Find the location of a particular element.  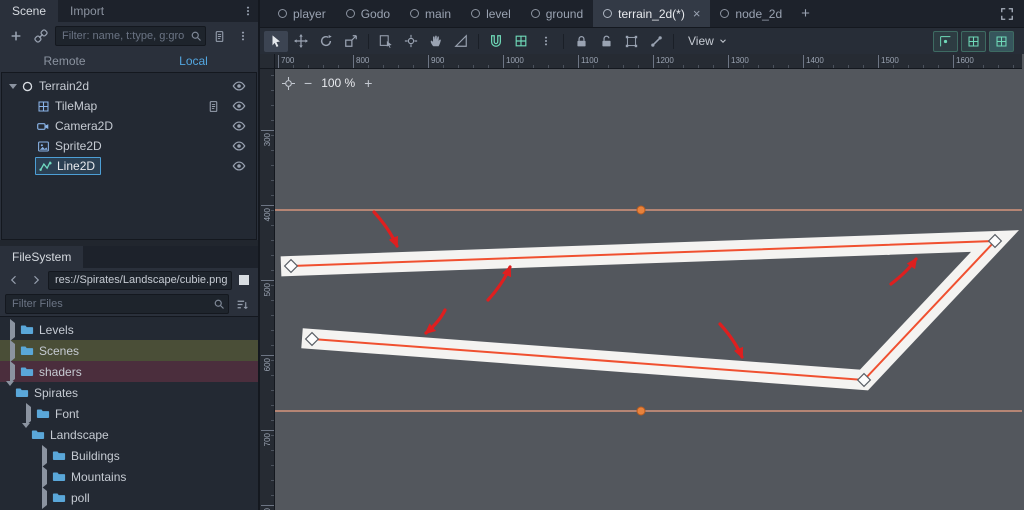

folder-row-levels: Levels is located at coordinates (129, 329).